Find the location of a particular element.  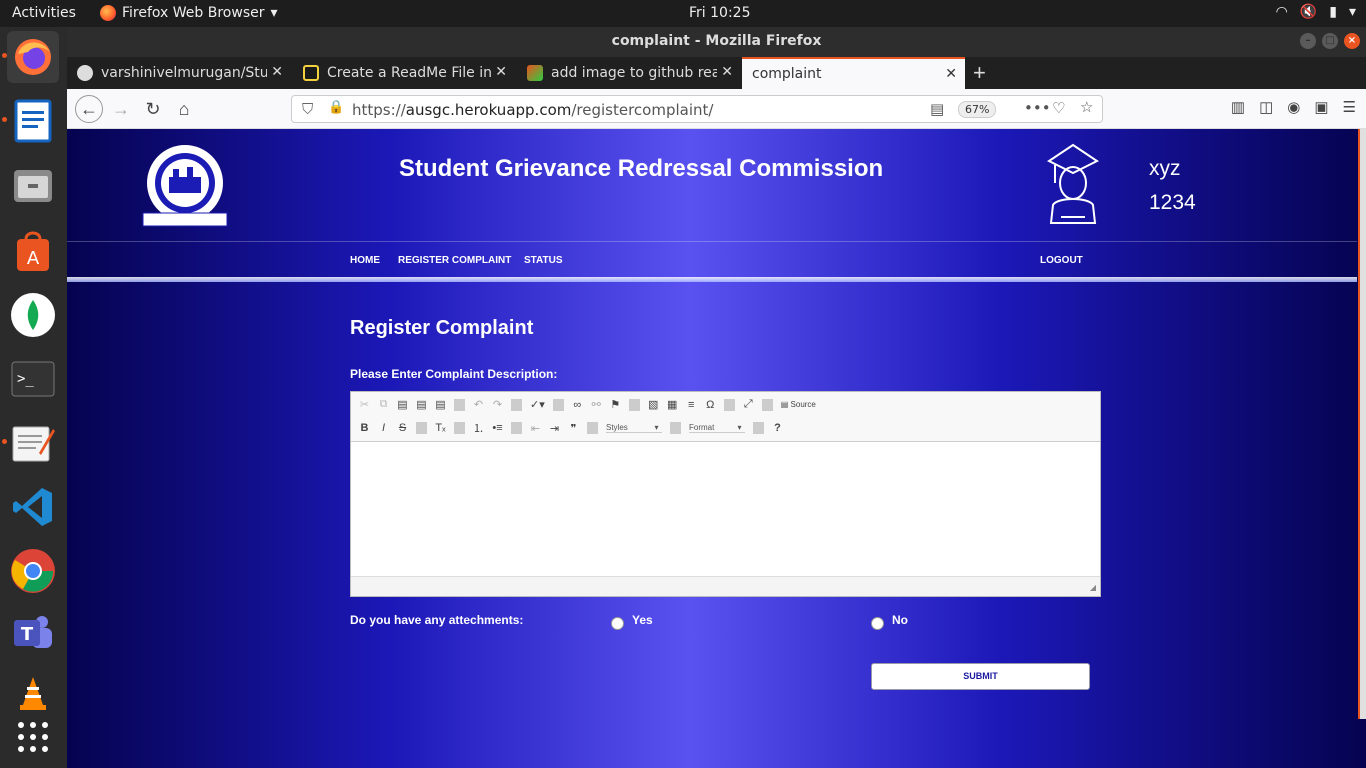

page-actions-icon: ••• is located at coordinates (1037, 108).